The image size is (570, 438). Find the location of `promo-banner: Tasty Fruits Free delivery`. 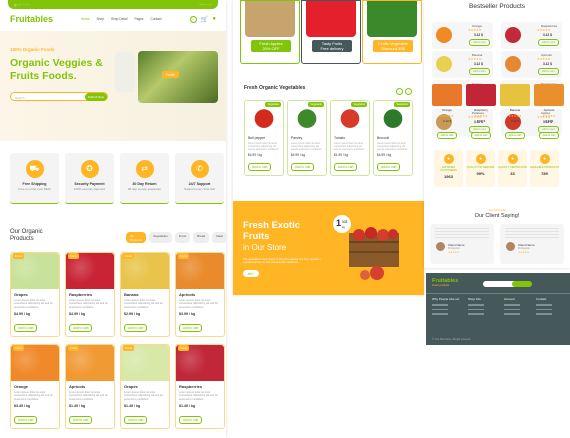

promo-banner: Tasty Fruits Free delivery is located at coordinates (331, 32).